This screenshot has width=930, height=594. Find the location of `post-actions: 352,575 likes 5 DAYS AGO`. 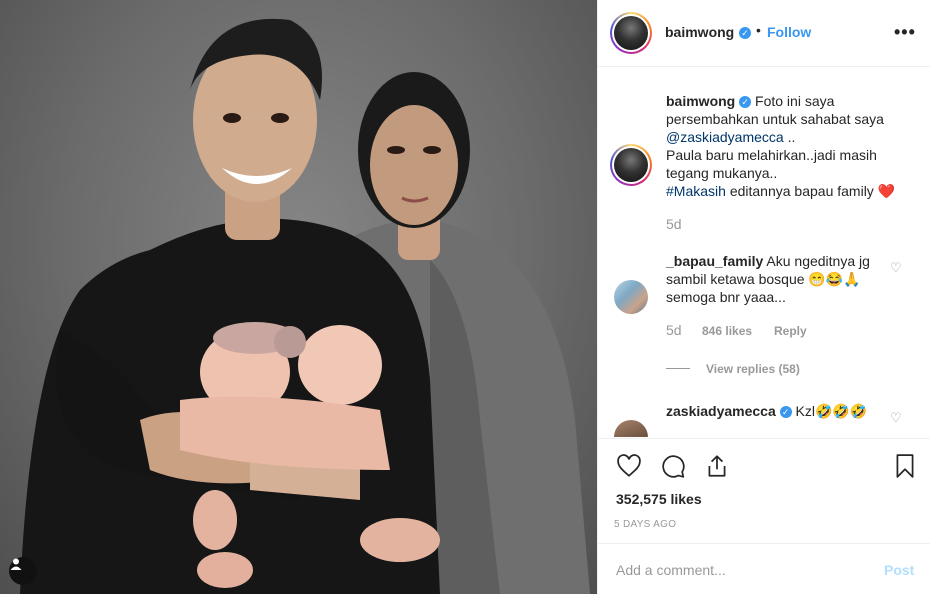

post-actions: 352,575 likes 5 DAYS AGO is located at coordinates (764, 490).